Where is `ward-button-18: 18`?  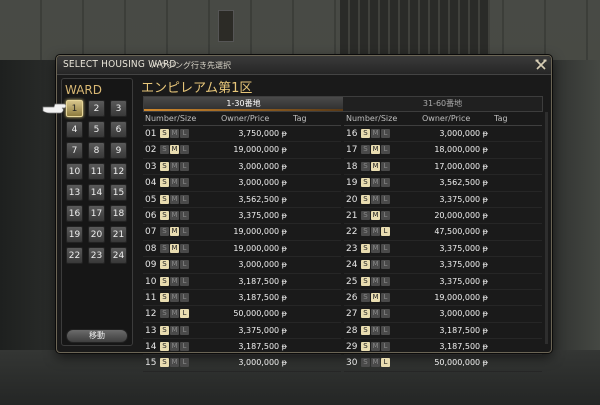
ward-button-18: 18 is located at coordinates (118, 213).